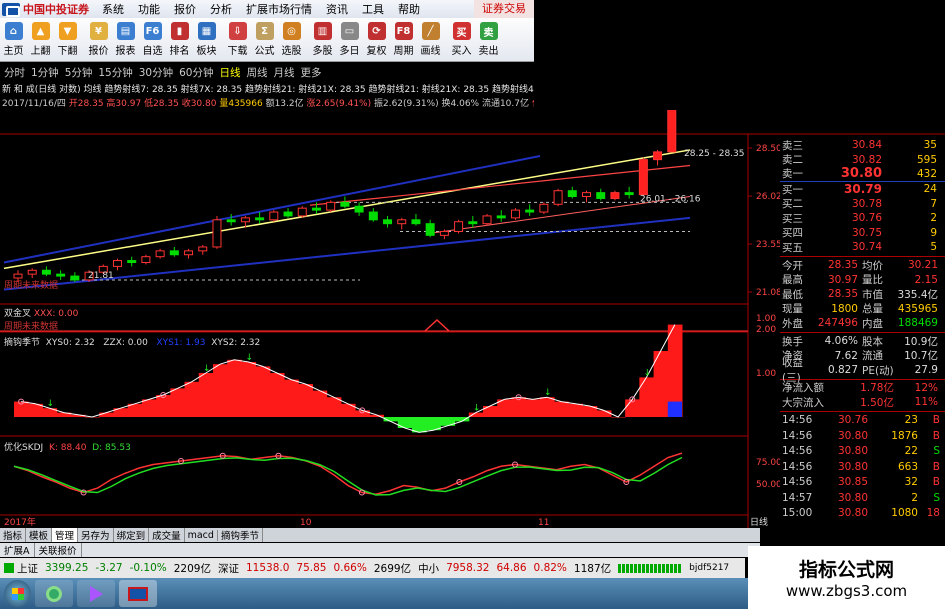  I want to click on period-tab-6: 日线, so click(230, 72).